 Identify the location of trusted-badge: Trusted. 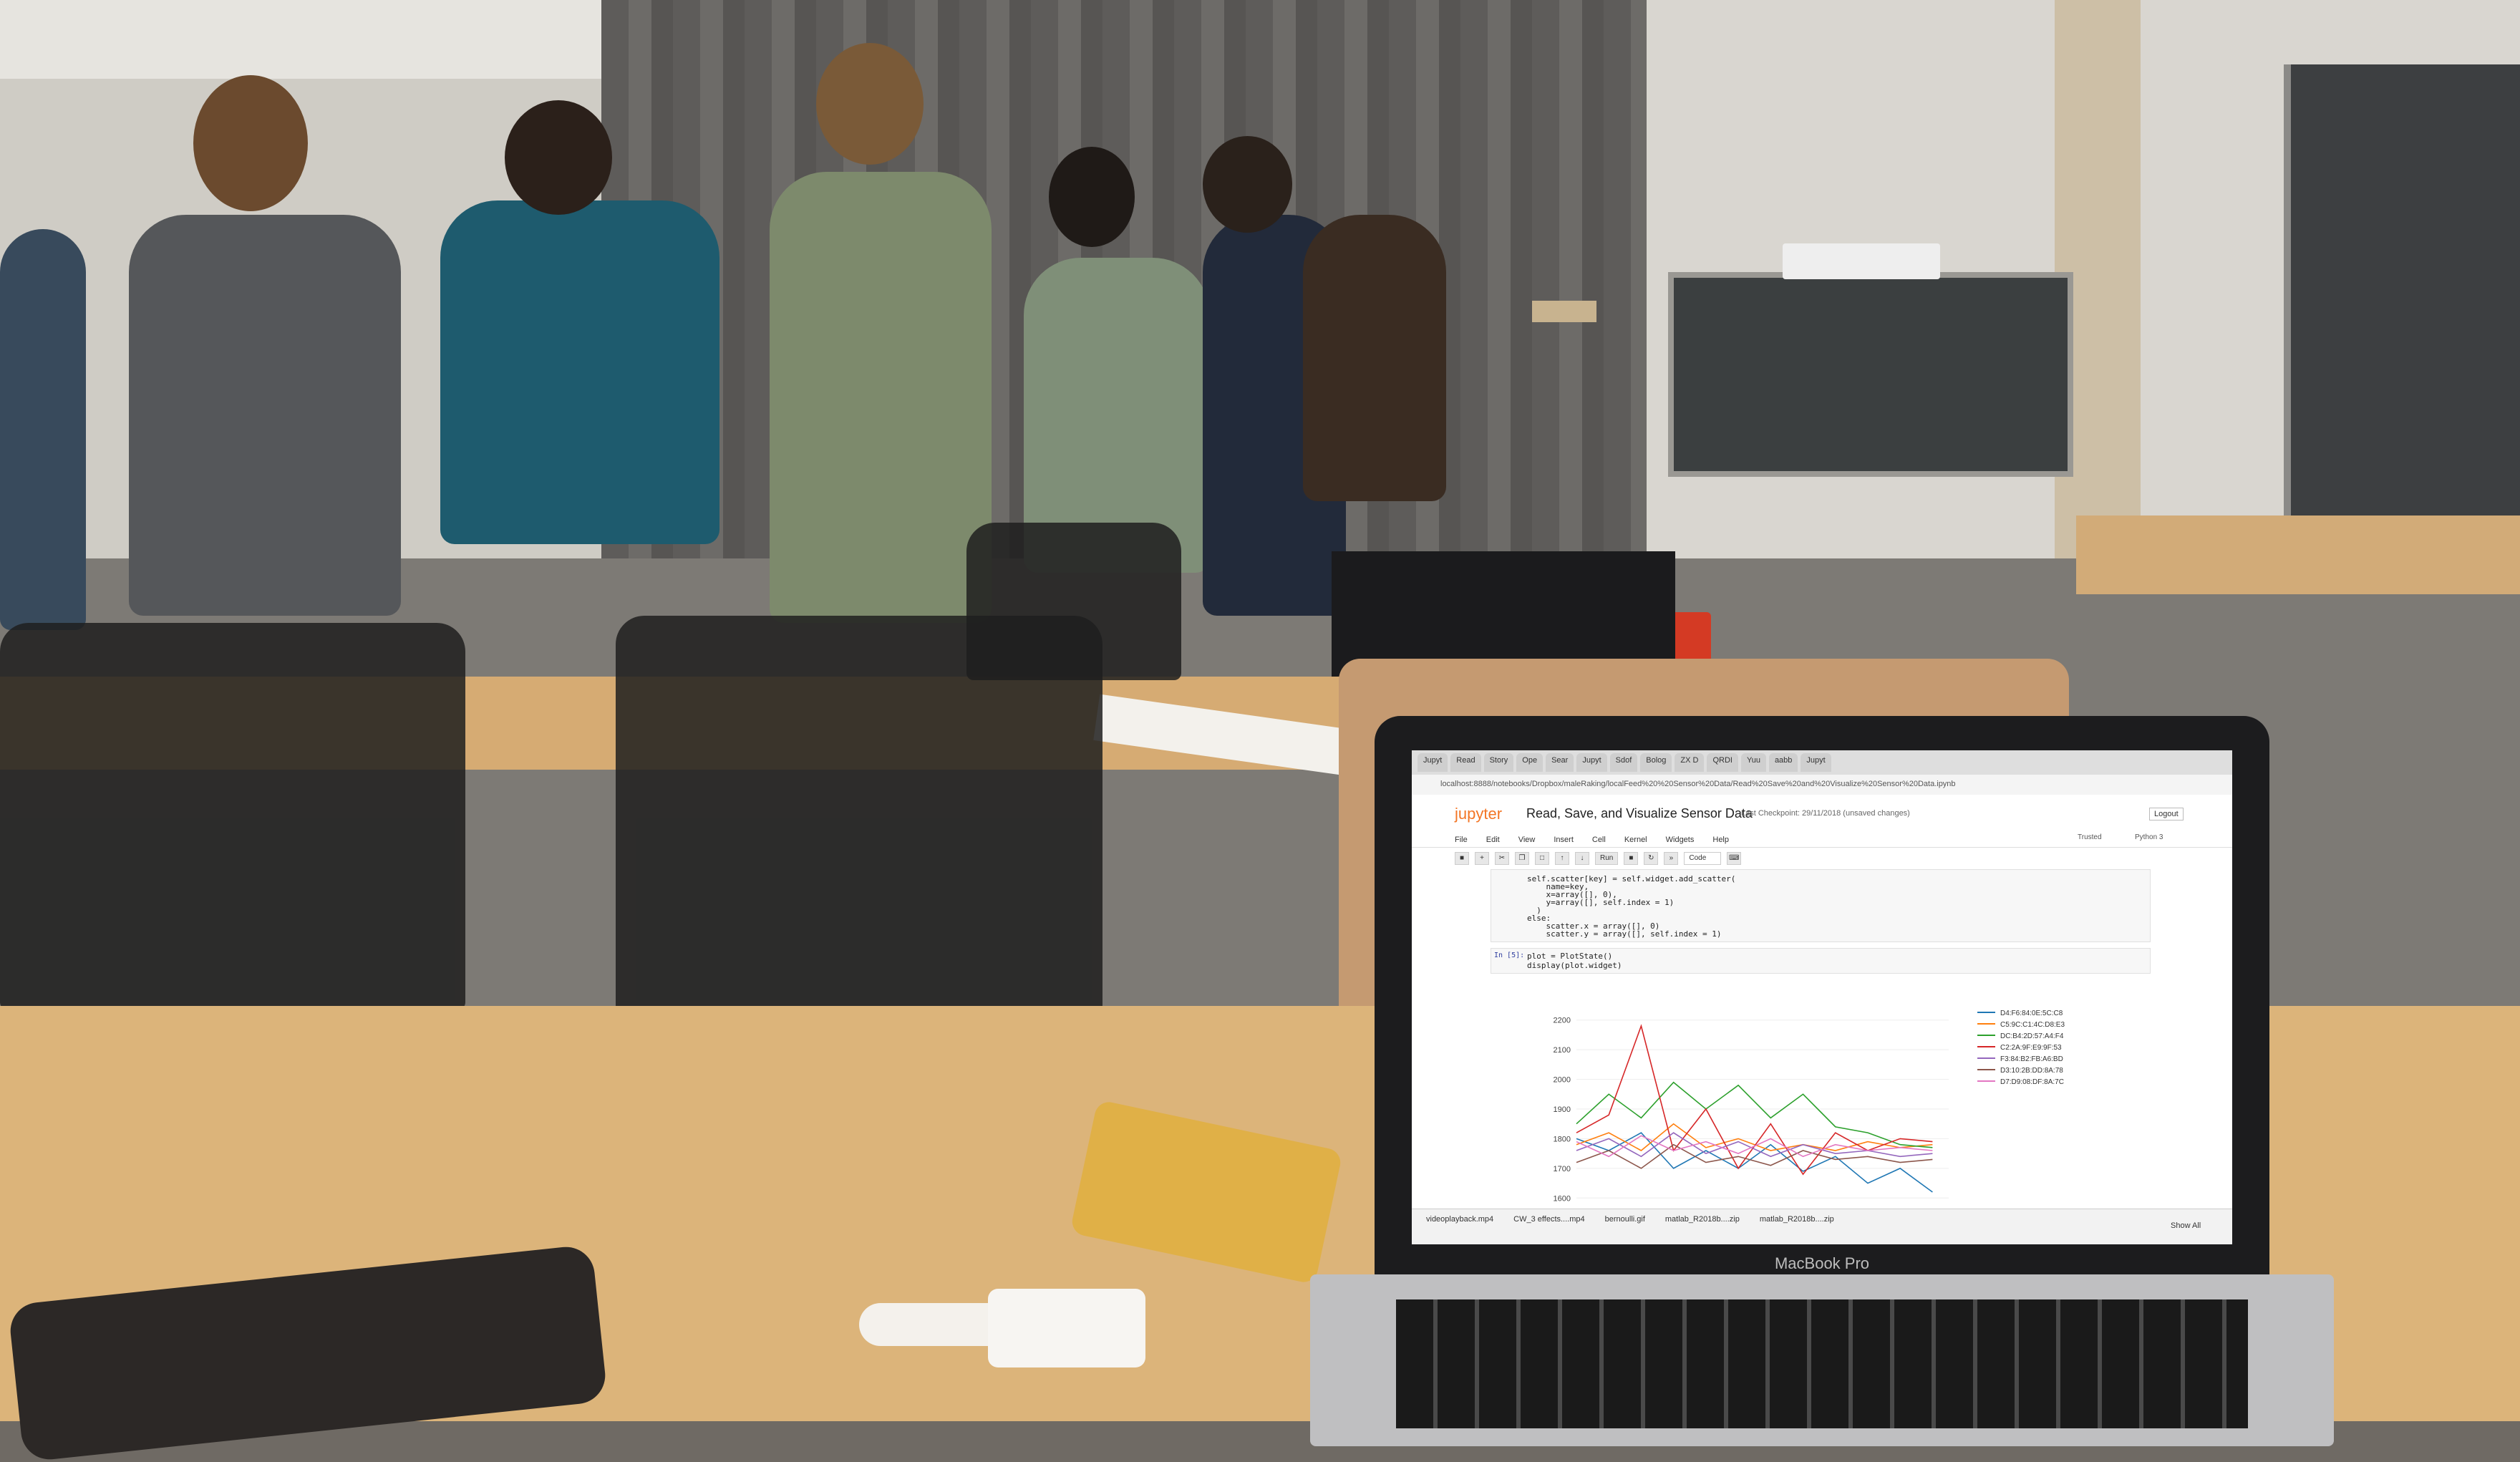
(2090, 837).